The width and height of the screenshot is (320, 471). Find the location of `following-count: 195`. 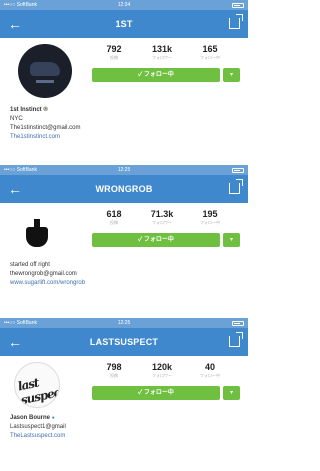

following-count: 195 is located at coordinates (210, 214).